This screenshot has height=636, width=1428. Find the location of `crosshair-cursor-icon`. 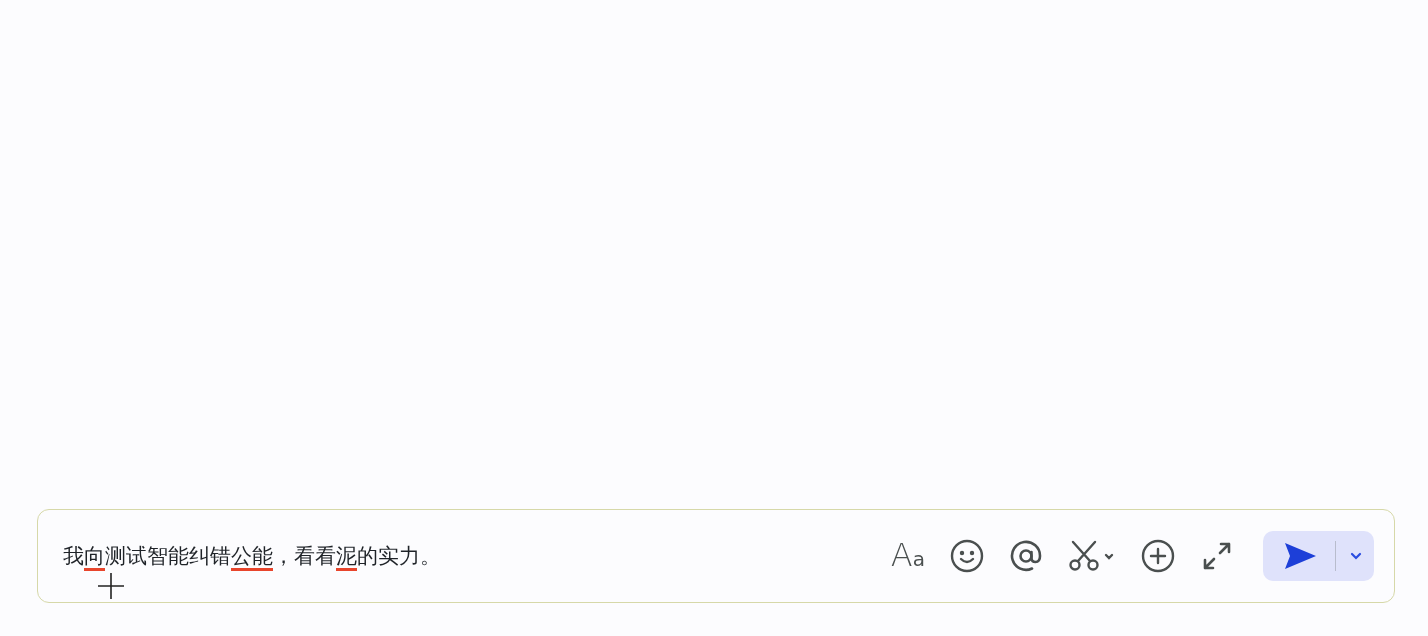

crosshair-cursor-icon is located at coordinates (111, 586).